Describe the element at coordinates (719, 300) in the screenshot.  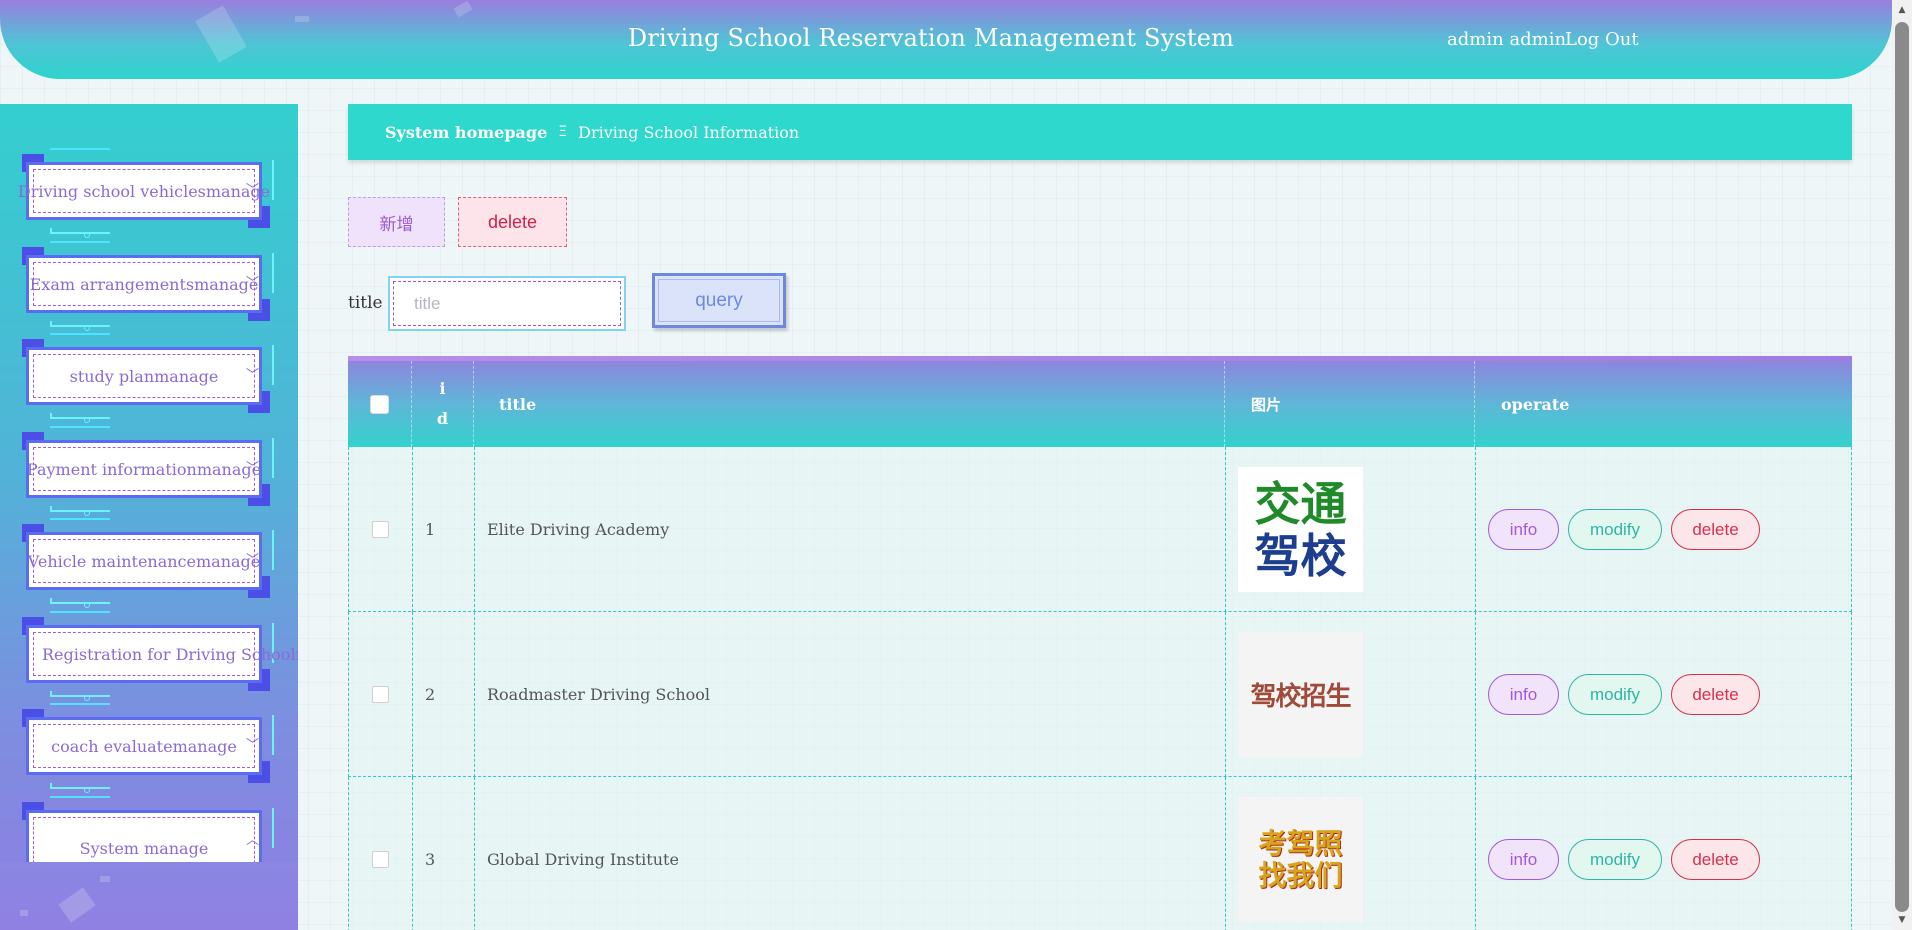
I see `query-button: query` at that location.